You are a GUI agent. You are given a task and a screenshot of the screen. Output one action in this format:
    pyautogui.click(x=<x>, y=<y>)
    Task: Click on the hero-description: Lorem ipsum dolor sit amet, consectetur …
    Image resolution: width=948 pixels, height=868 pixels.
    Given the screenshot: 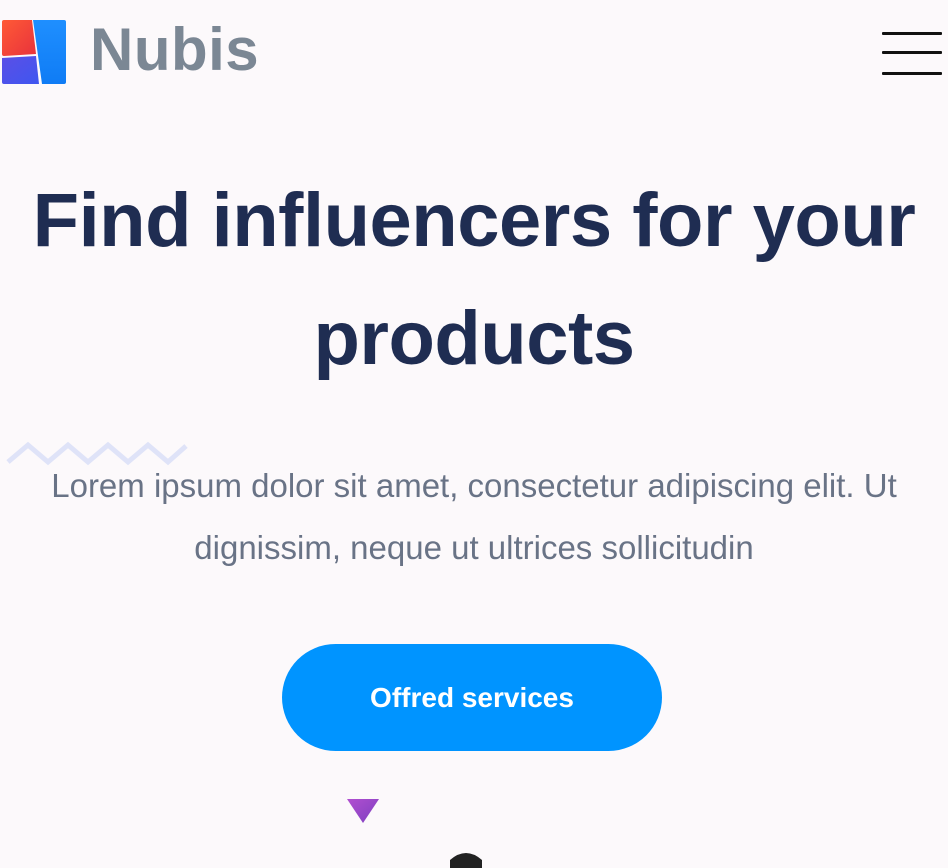 What is the action you would take?
    pyautogui.click(x=474, y=516)
    